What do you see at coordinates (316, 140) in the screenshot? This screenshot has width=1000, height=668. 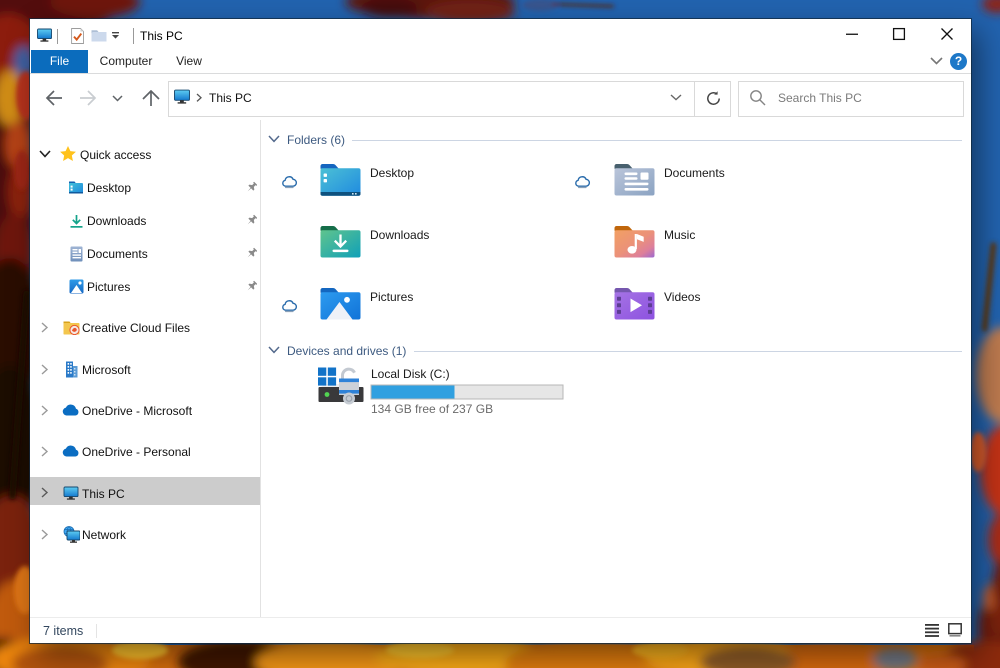 I see `svg-text: Folders (6)` at bounding box center [316, 140].